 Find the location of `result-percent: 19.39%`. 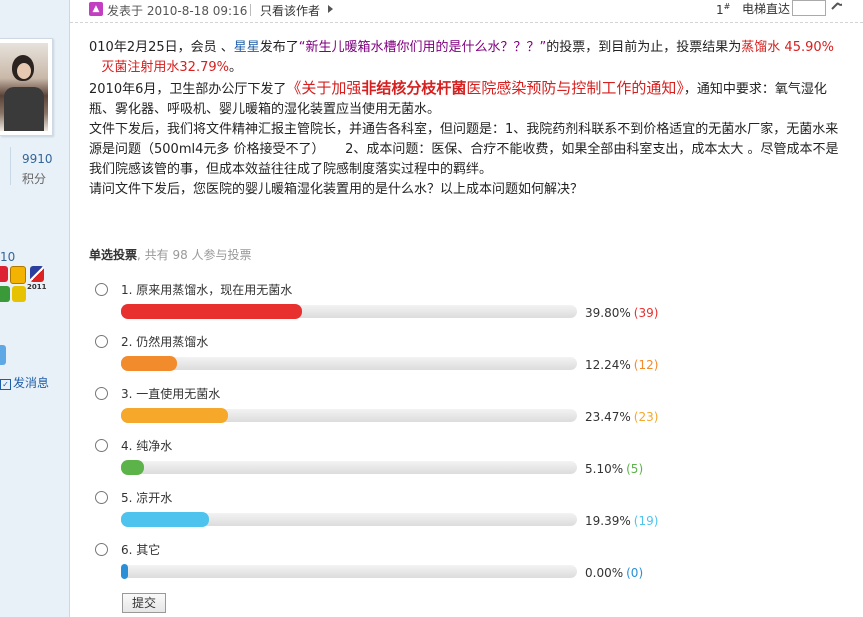

result-percent: 19.39% is located at coordinates (608, 521).